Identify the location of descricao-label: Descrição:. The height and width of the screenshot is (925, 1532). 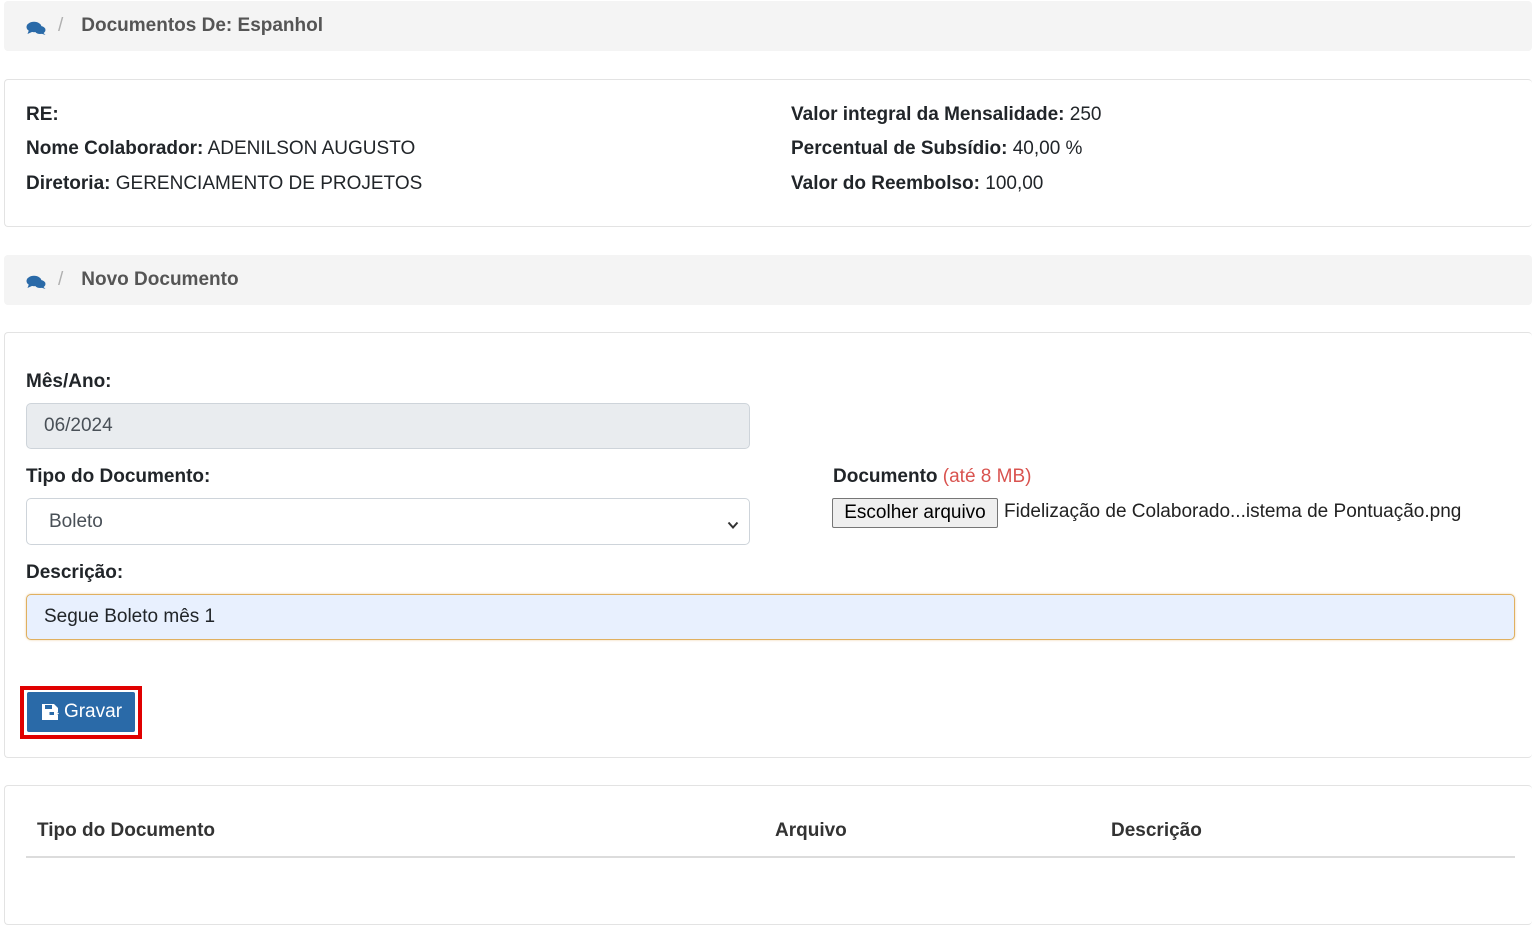
(75, 572).